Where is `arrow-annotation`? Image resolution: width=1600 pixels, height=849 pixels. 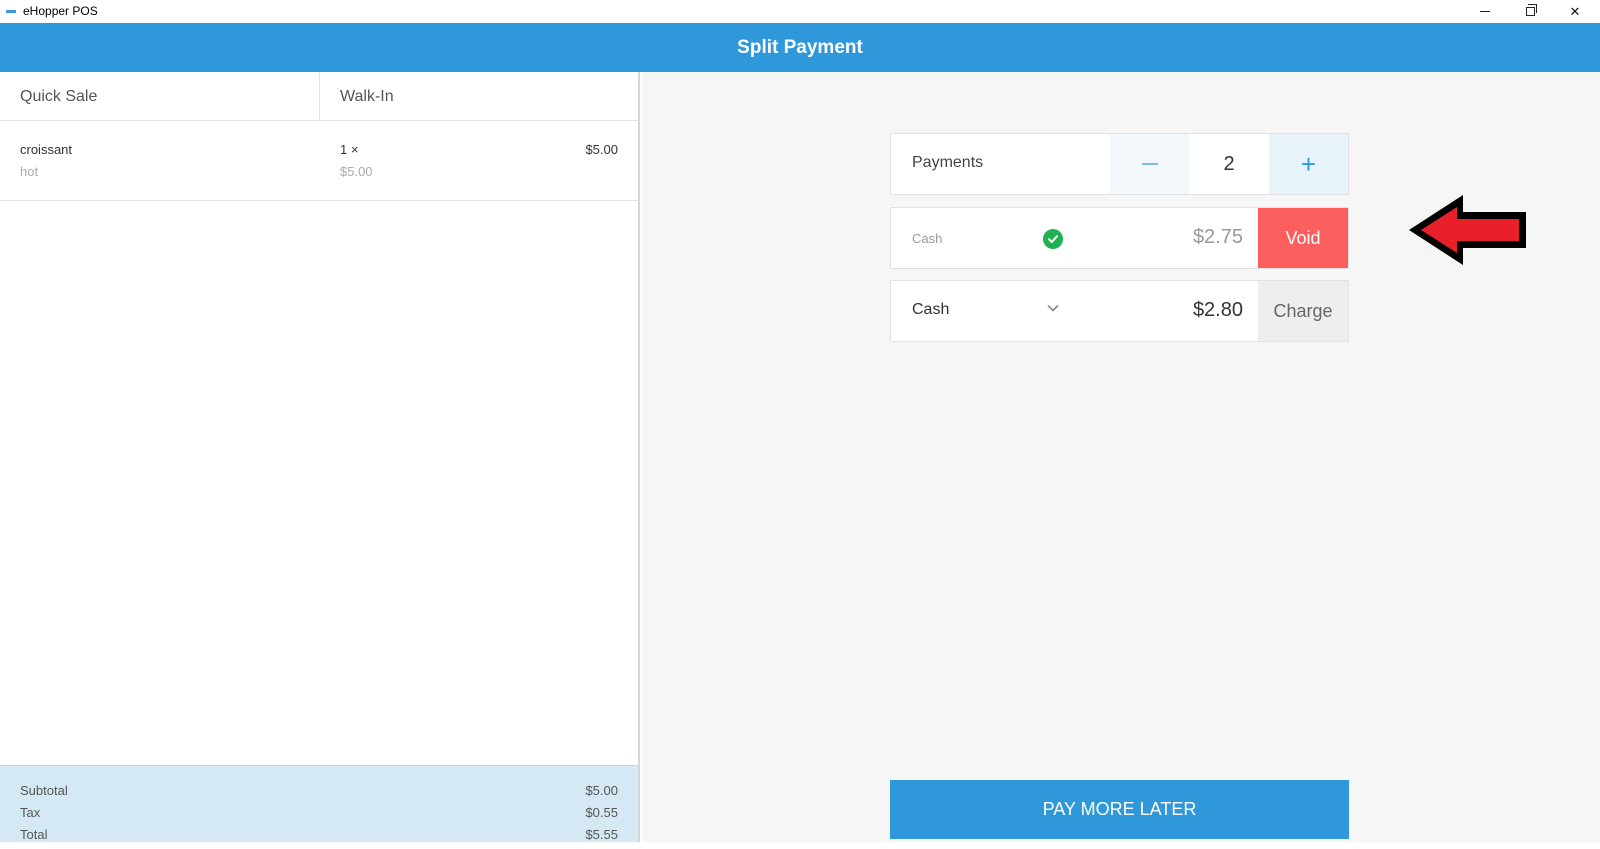
arrow-annotation is located at coordinates (1467, 230).